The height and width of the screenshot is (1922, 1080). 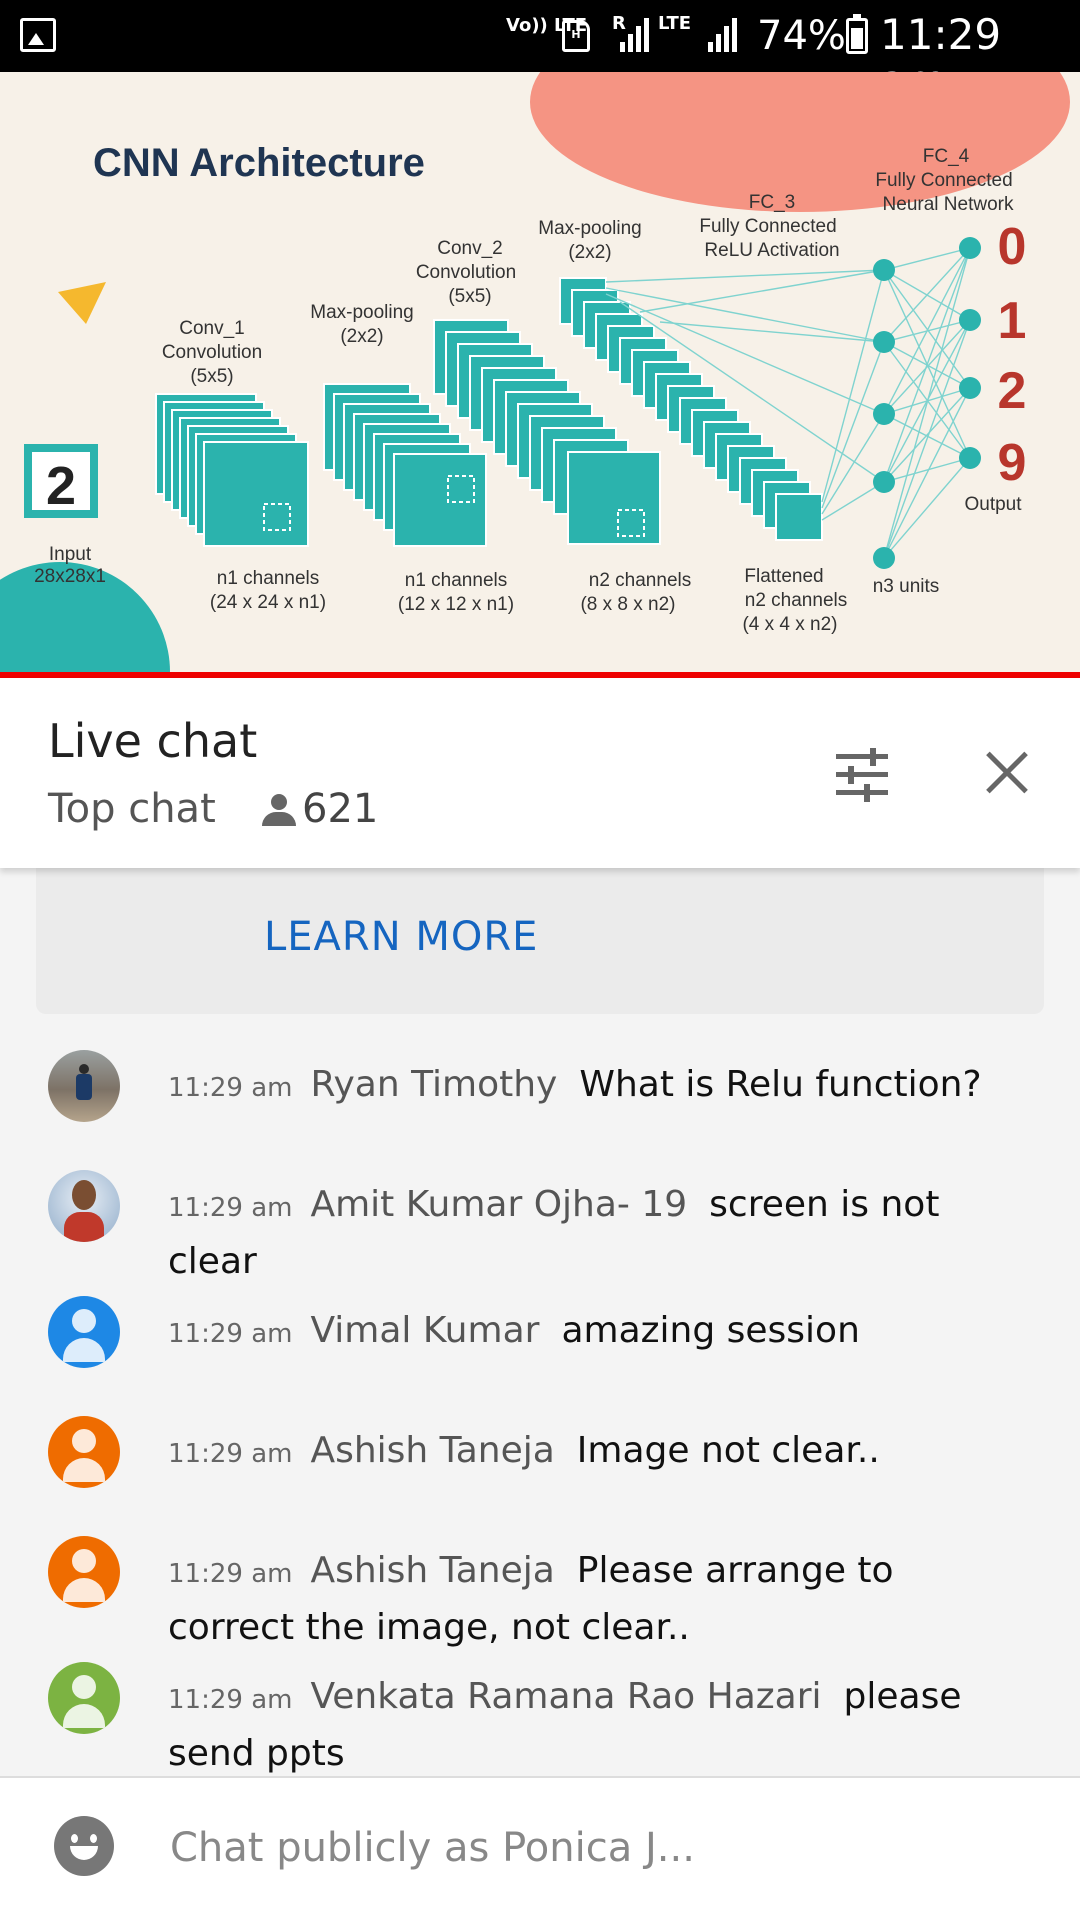 What do you see at coordinates (424, 1330) in the screenshot?
I see `message-author: Vimal Kumar` at bounding box center [424, 1330].